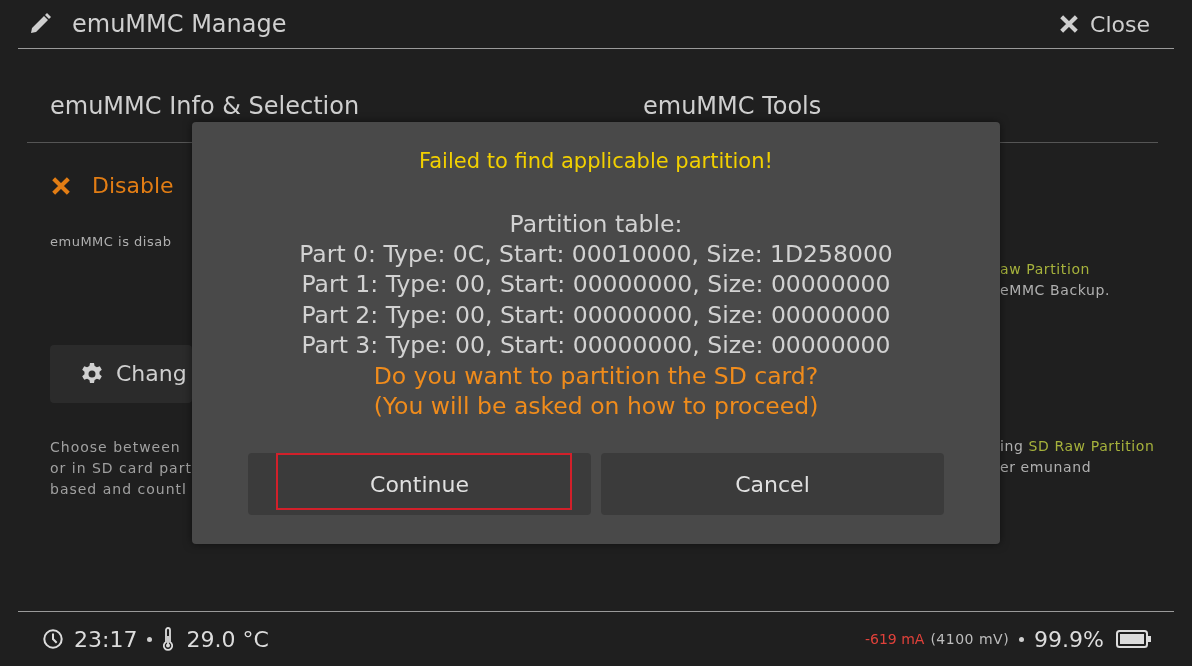 The image size is (1192, 666). I want to click on battery-percent: 99.9%, so click(1069, 639).